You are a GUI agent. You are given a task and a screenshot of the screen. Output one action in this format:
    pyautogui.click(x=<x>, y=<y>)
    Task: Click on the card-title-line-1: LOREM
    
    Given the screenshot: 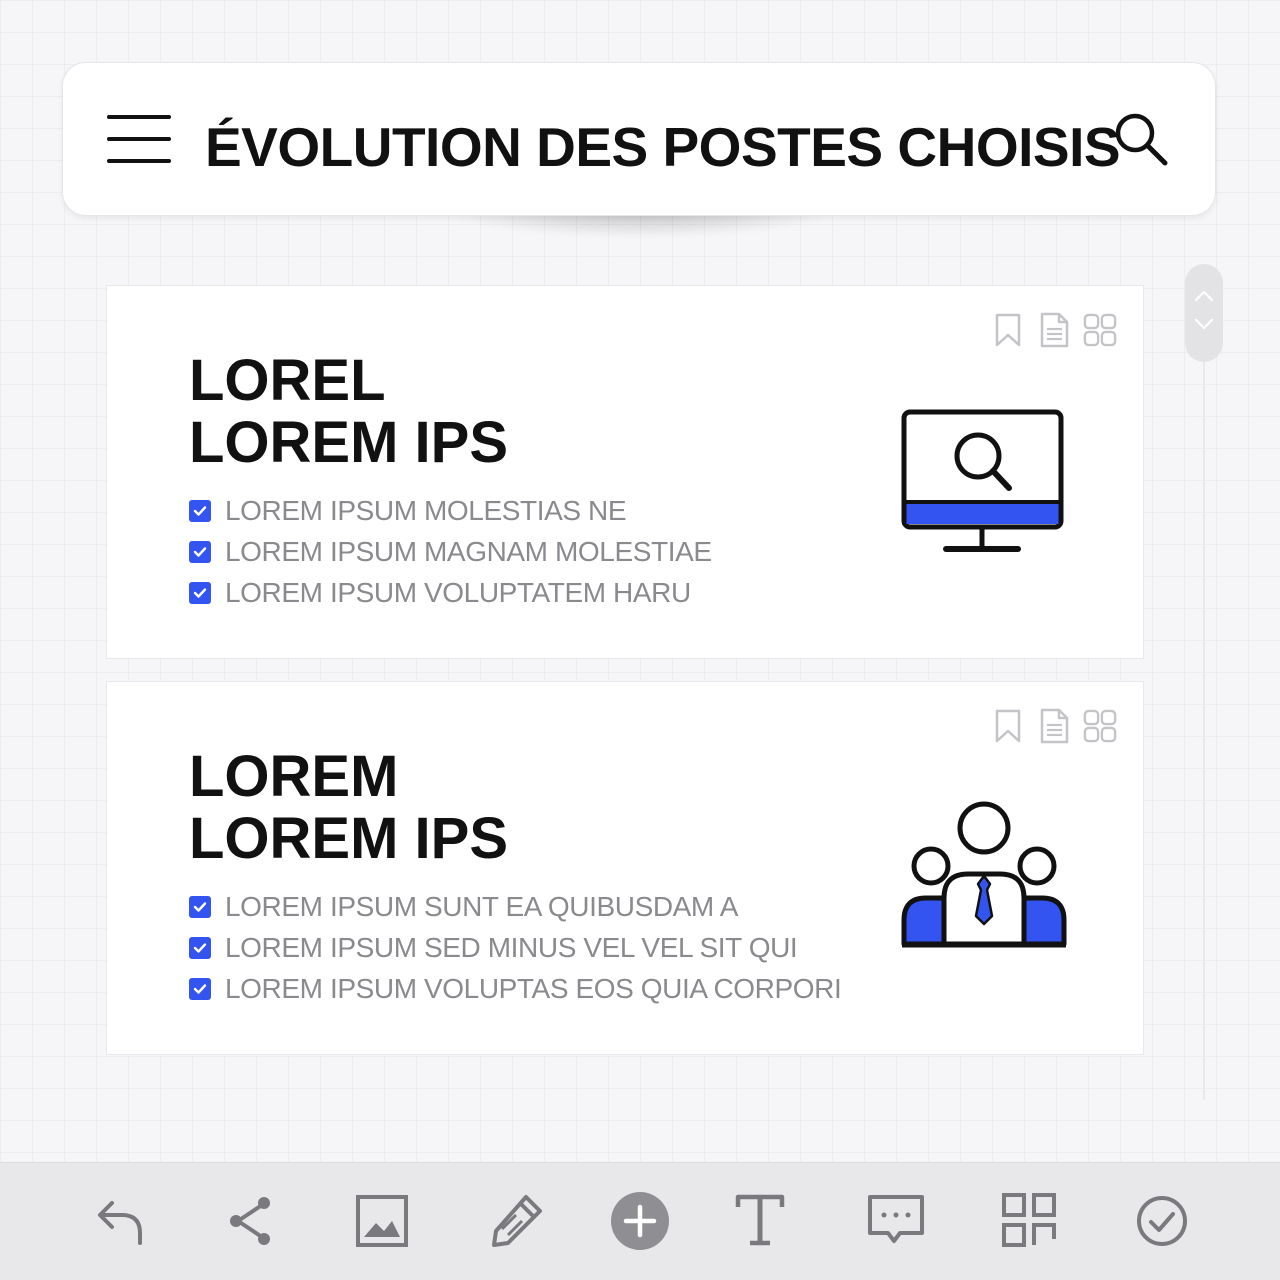 What is the action you would take?
    pyautogui.click(x=294, y=776)
    